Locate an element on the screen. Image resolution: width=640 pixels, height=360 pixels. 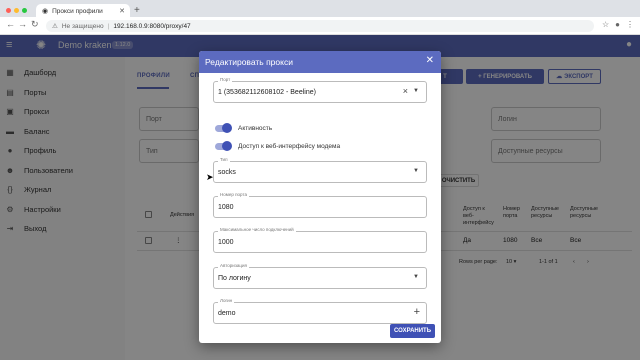
new-tab-button: + is located at coordinates (137, 10).